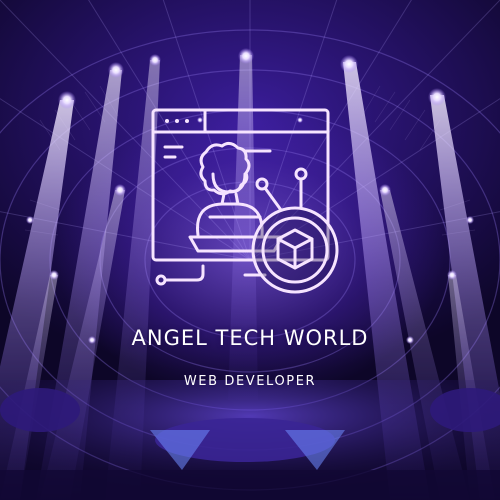 The width and height of the screenshot is (500, 500). I want to click on brand-name: ANGEL TECH WORLD, so click(250, 338).